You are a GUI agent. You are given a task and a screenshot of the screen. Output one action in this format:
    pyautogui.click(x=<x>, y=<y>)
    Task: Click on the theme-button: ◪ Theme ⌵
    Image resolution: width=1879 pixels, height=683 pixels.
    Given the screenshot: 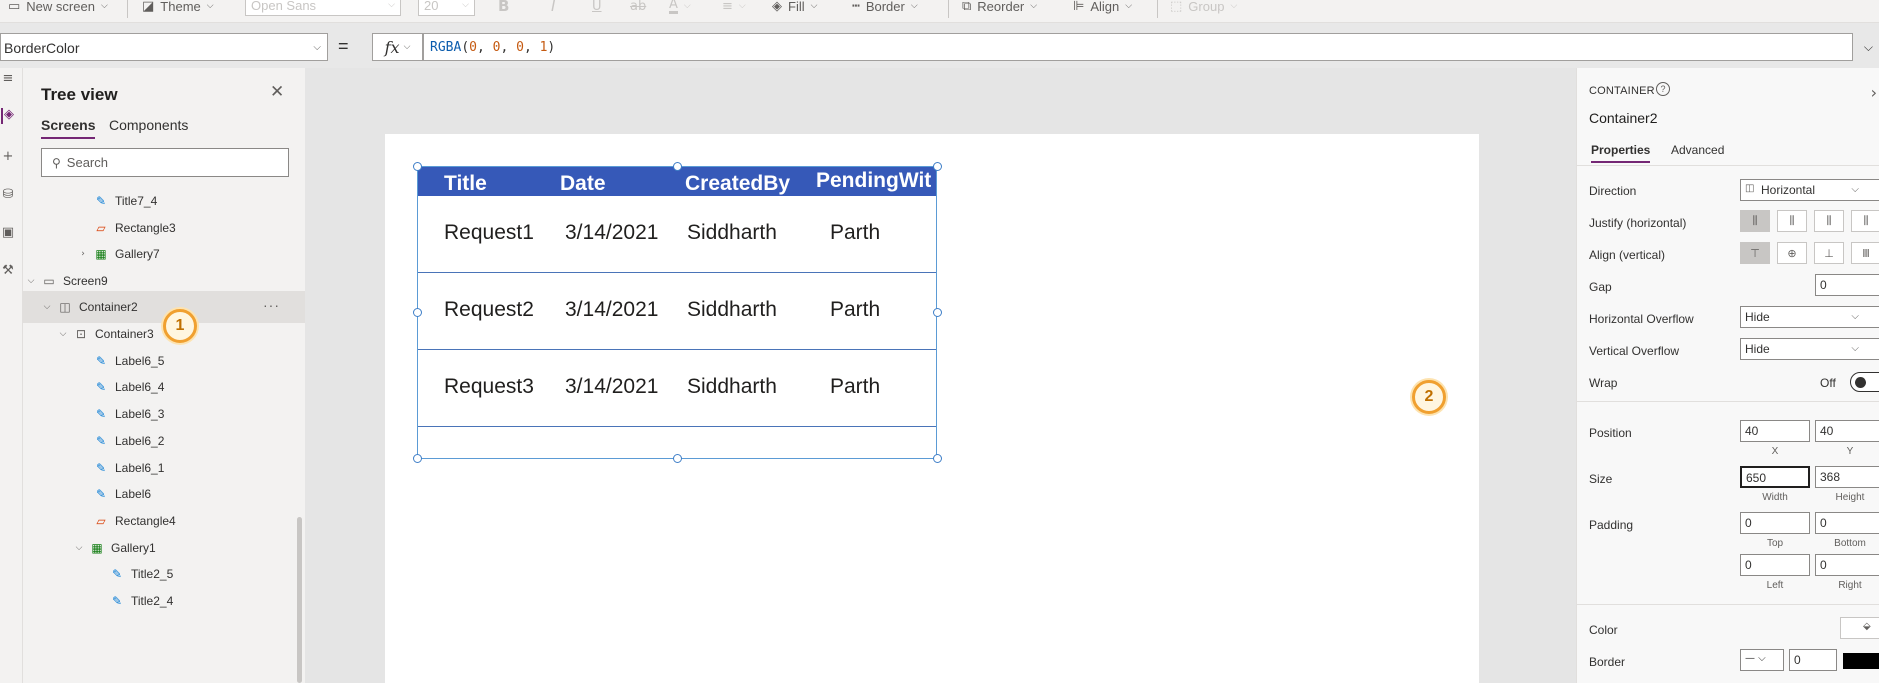 What is the action you would take?
    pyautogui.click(x=178, y=8)
    